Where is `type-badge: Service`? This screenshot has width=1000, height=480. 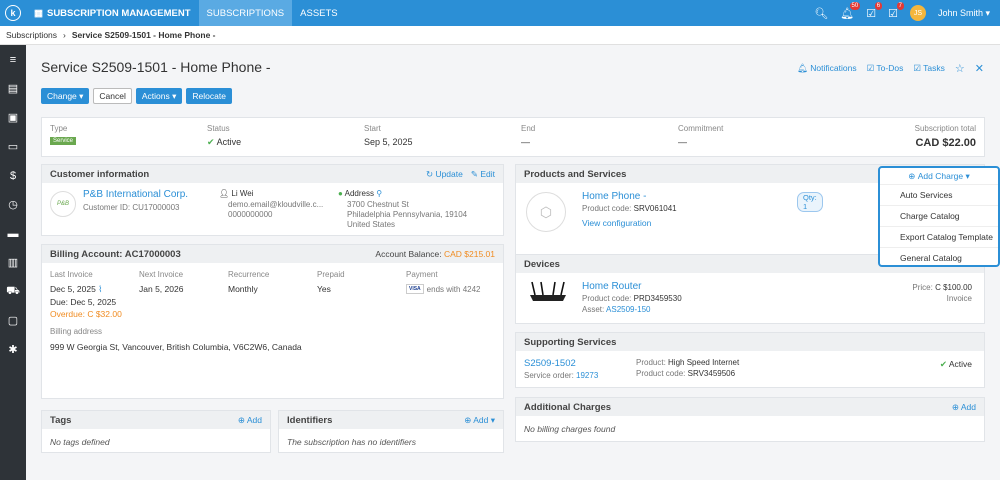 type-badge: Service is located at coordinates (63, 141).